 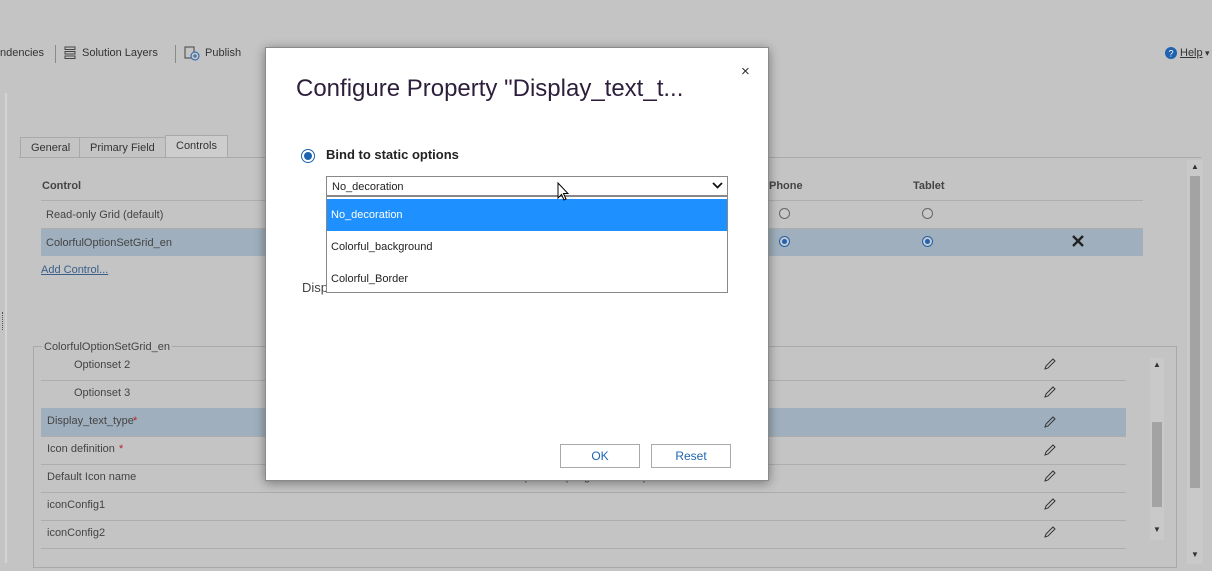 I want to click on property-name: iconConfig1, so click(x=76, y=505).